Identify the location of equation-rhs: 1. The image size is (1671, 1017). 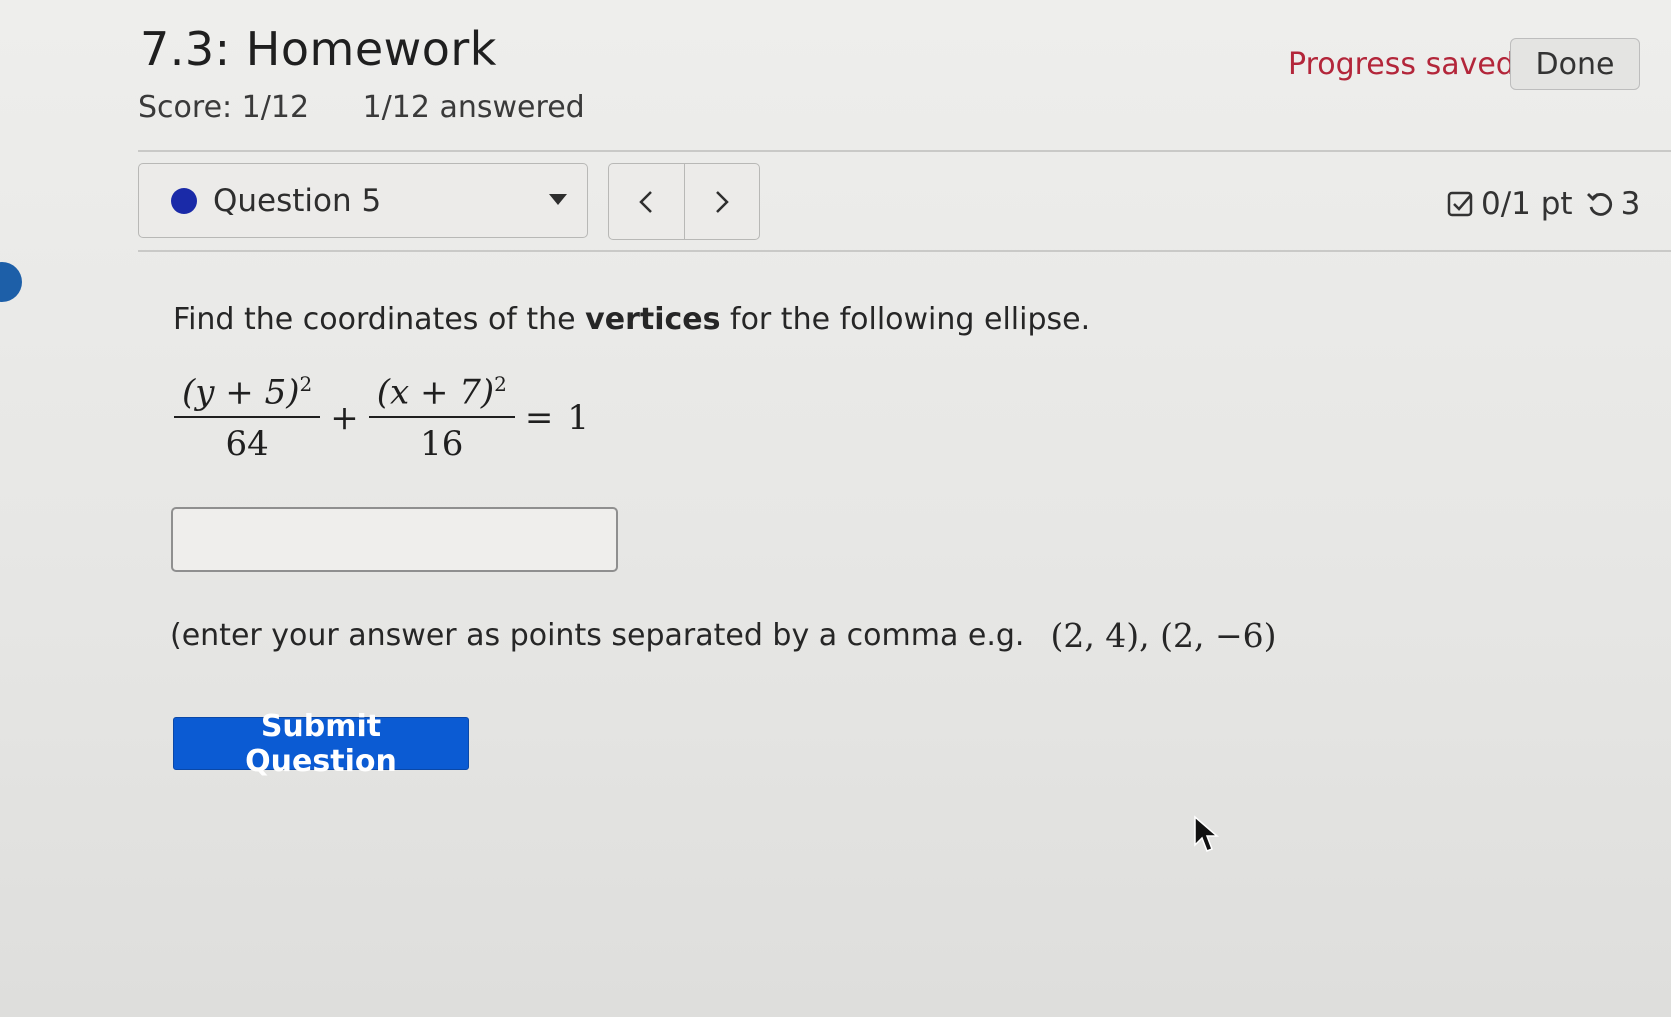
(578, 418).